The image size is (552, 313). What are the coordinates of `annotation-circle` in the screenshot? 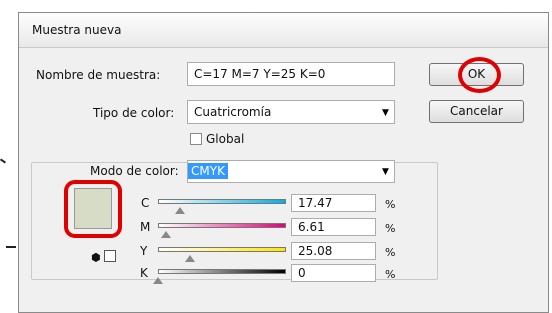 It's located at (479, 75).